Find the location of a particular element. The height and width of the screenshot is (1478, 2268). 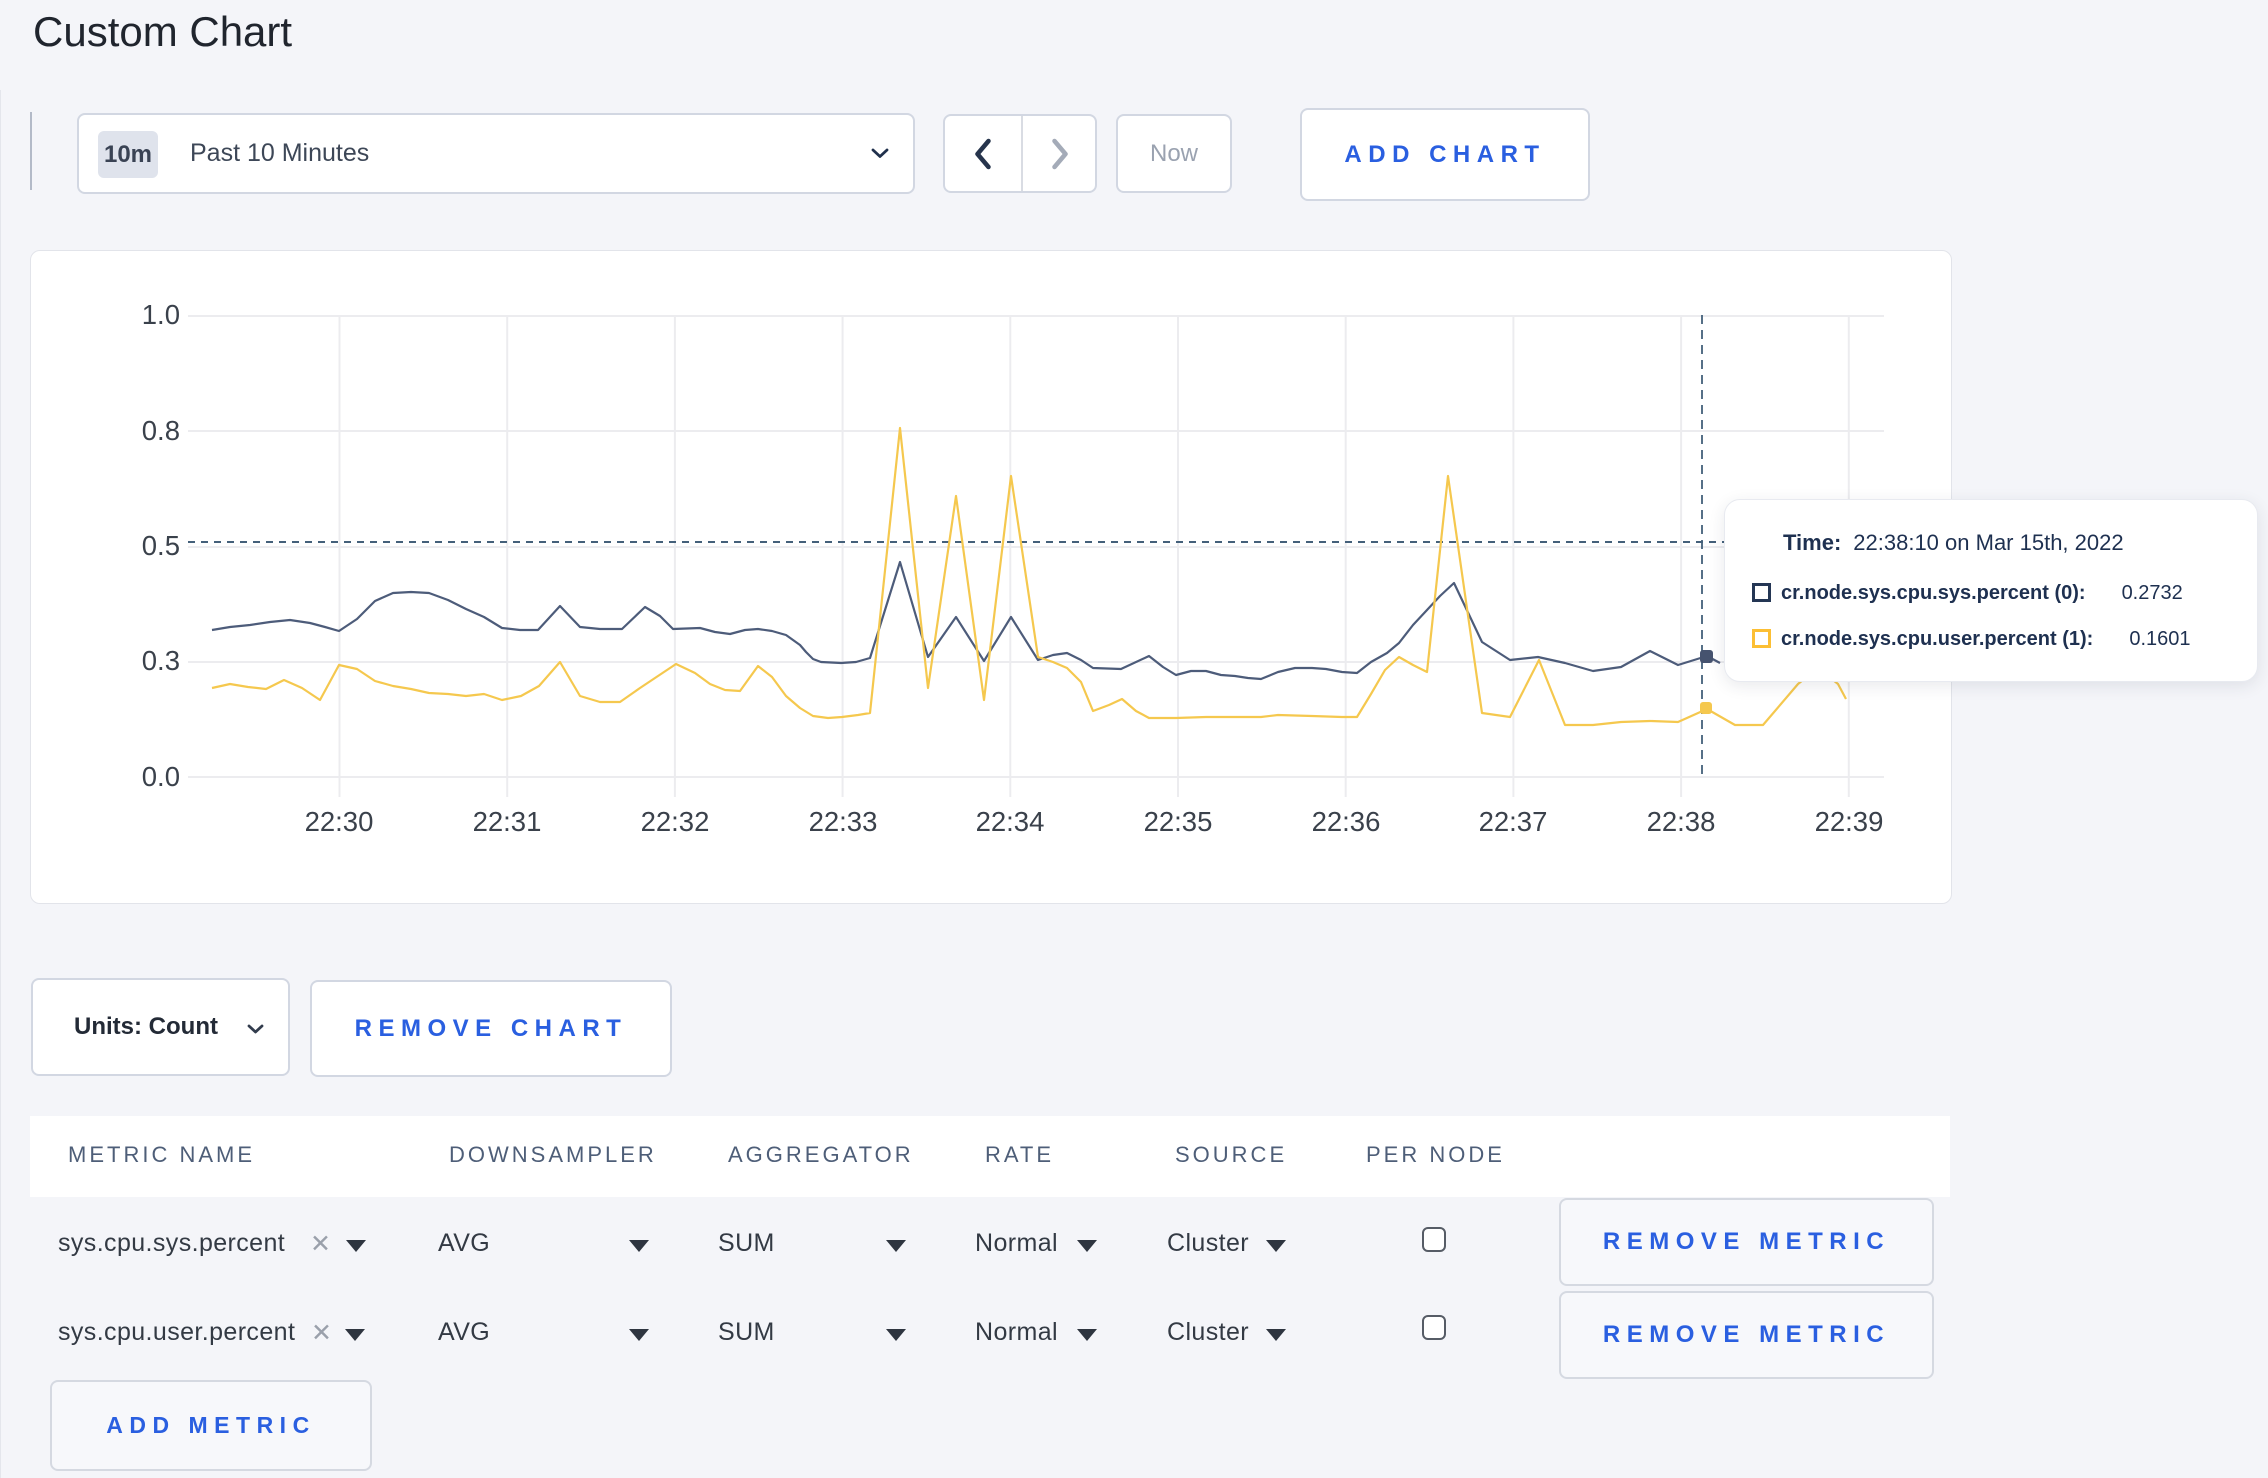

svg-text: 22:30 is located at coordinates (339, 821).